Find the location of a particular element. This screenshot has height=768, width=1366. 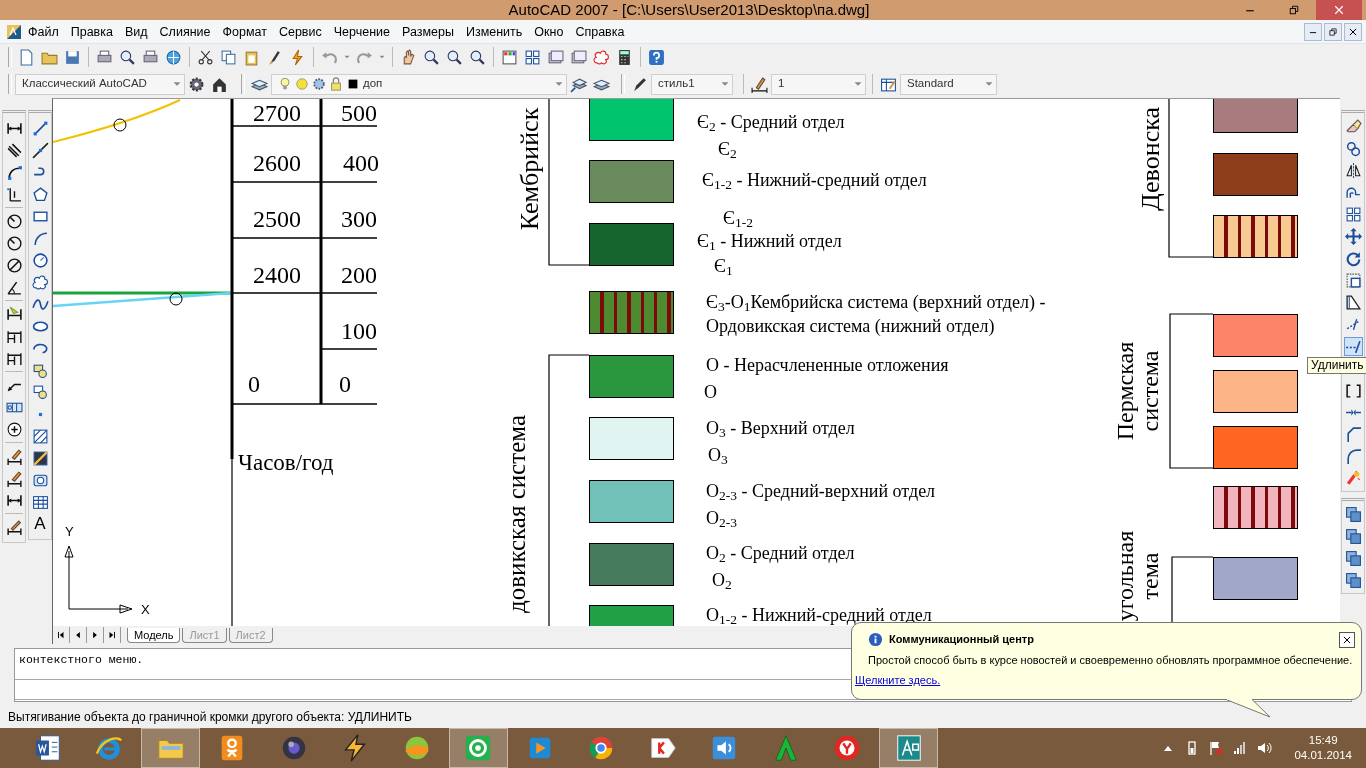

menu-item: Справка is located at coordinates (600, 31).